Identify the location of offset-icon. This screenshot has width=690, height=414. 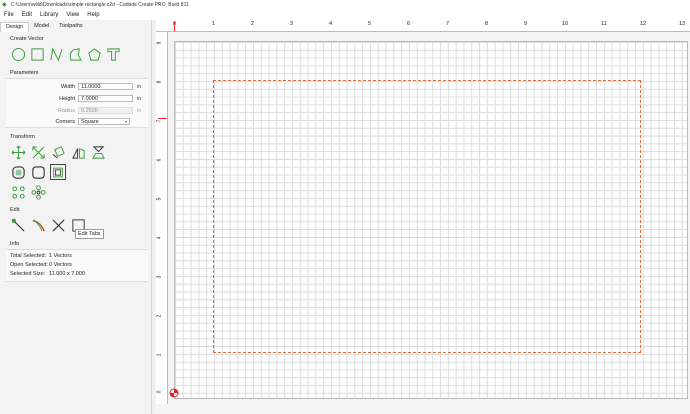
(18, 172).